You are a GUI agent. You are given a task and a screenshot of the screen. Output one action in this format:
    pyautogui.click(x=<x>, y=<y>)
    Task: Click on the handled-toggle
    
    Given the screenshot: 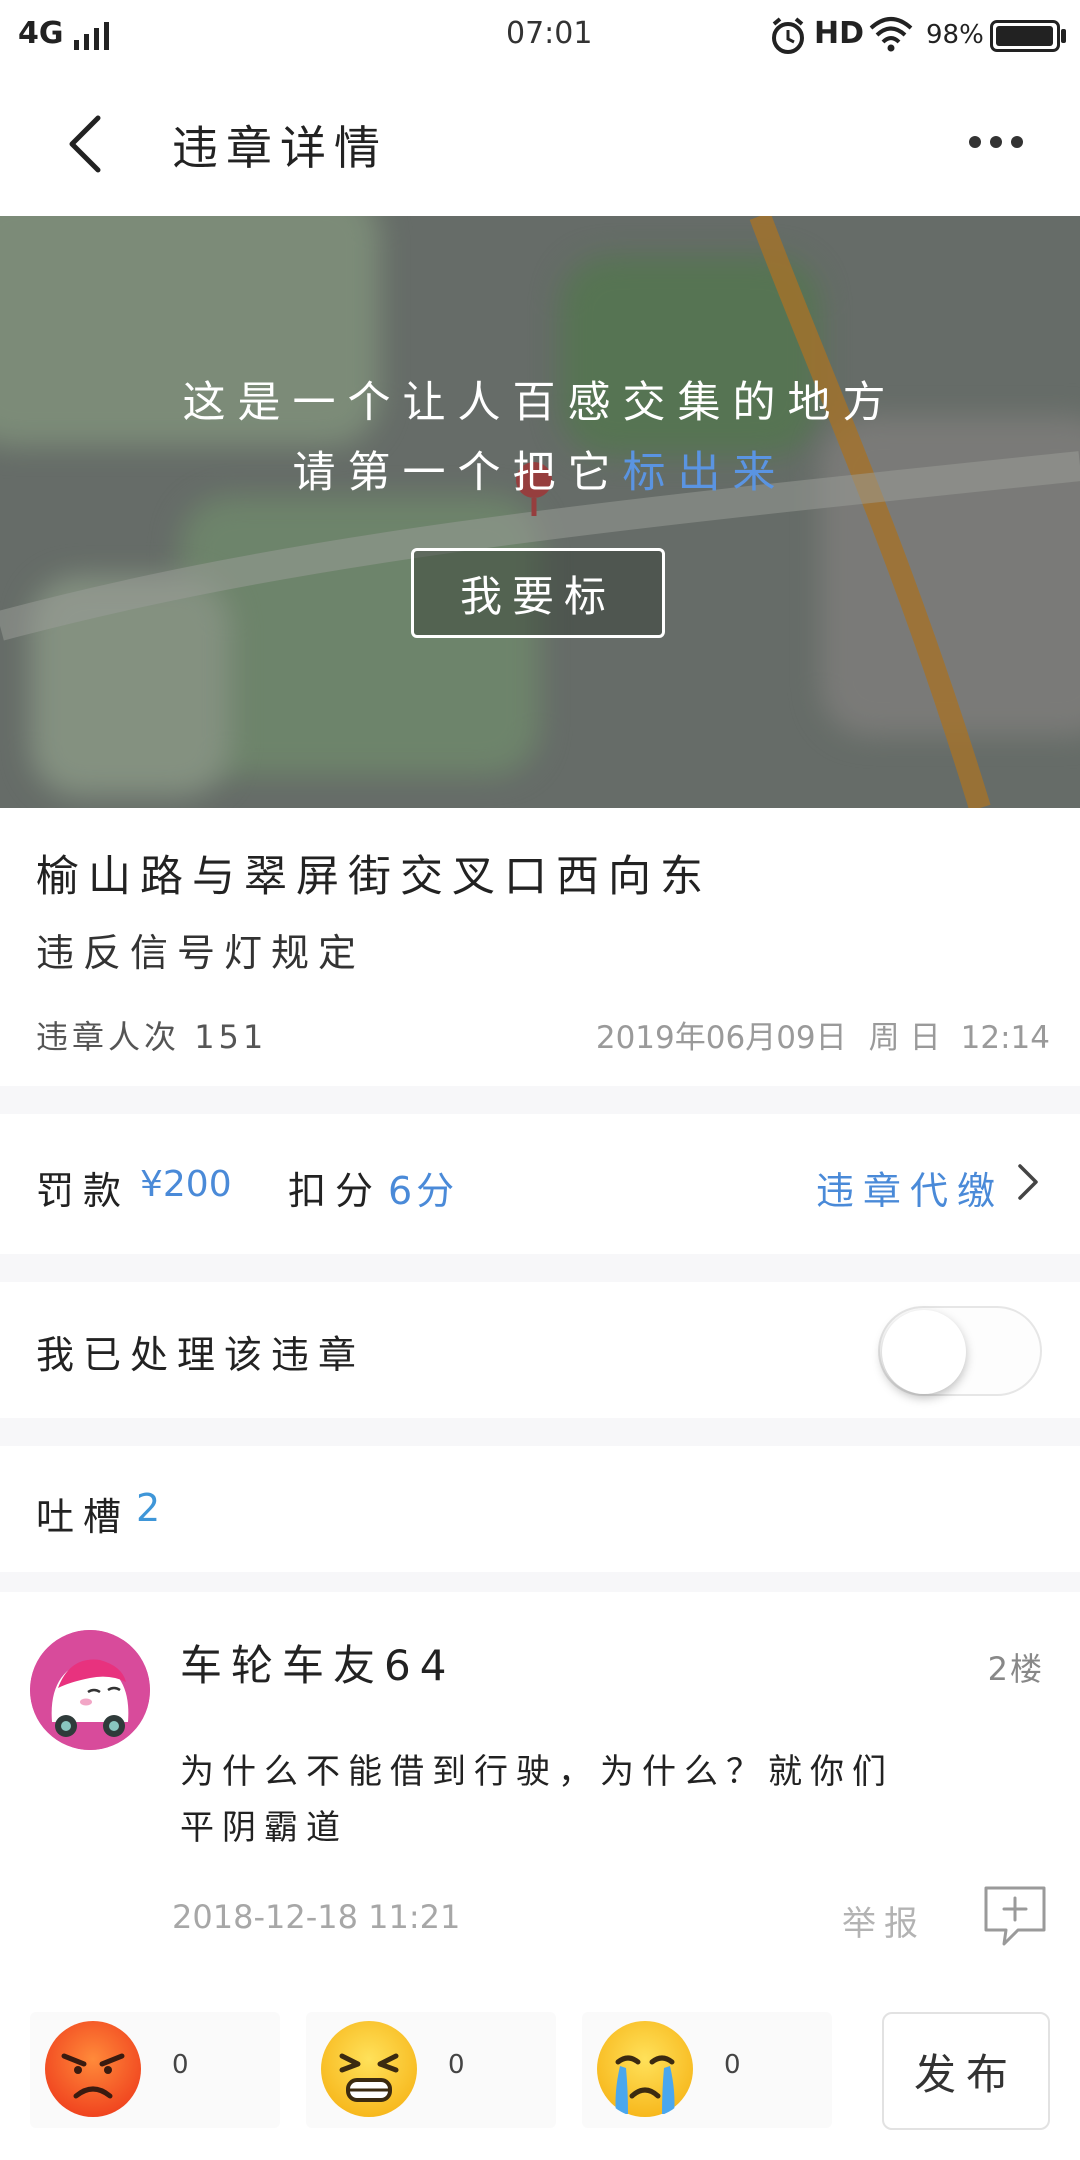 What is the action you would take?
    pyautogui.click(x=960, y=1351)
    